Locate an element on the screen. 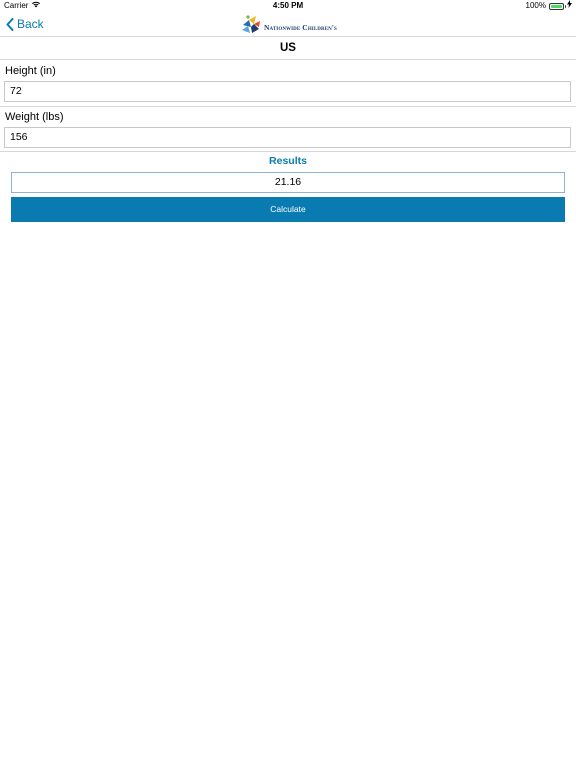 The width and height of the screenshot is (576, 768). battery-fill is located at coordinates (556, 6).